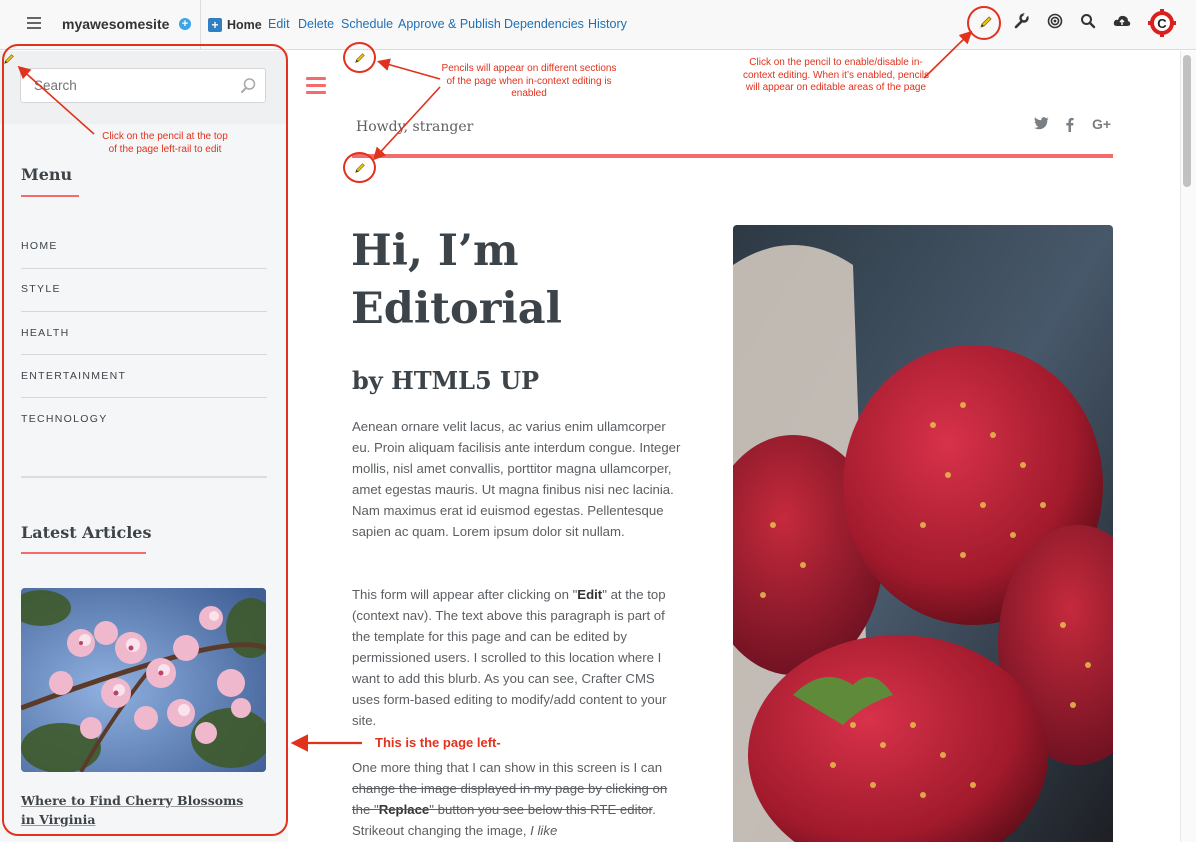  I want to click on text-span: " button you see below this RTE editor, so click(541, 809).